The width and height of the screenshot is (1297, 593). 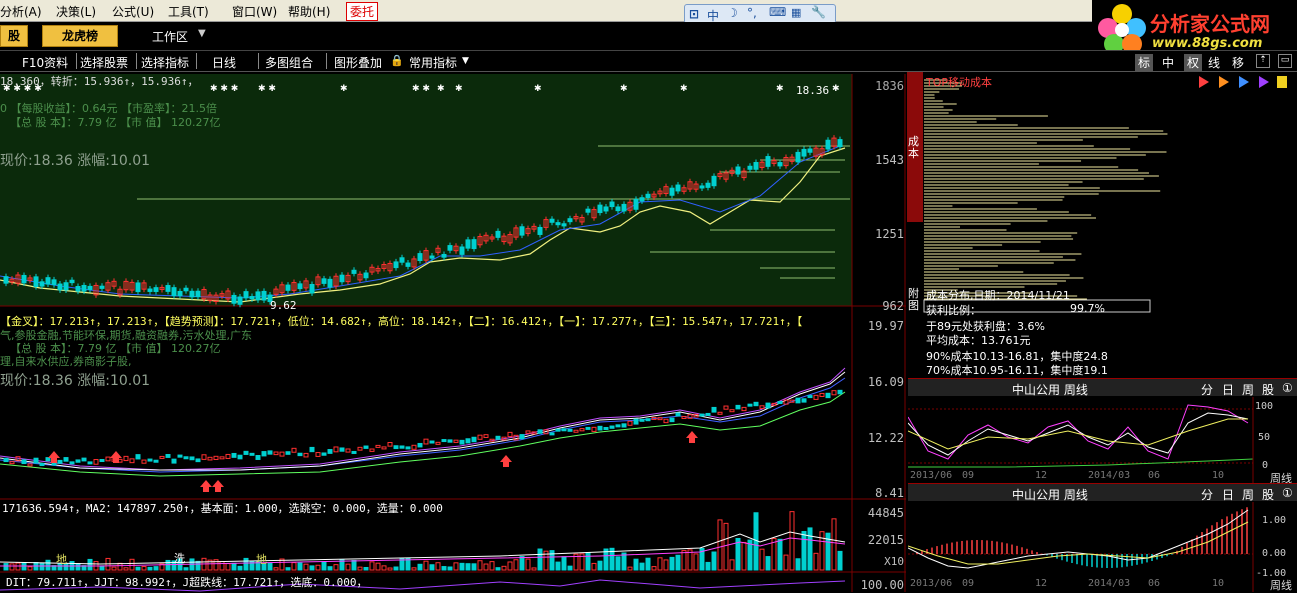 I want to click on weekly2-tab-stock: 股, so click(x=1268, y=494).